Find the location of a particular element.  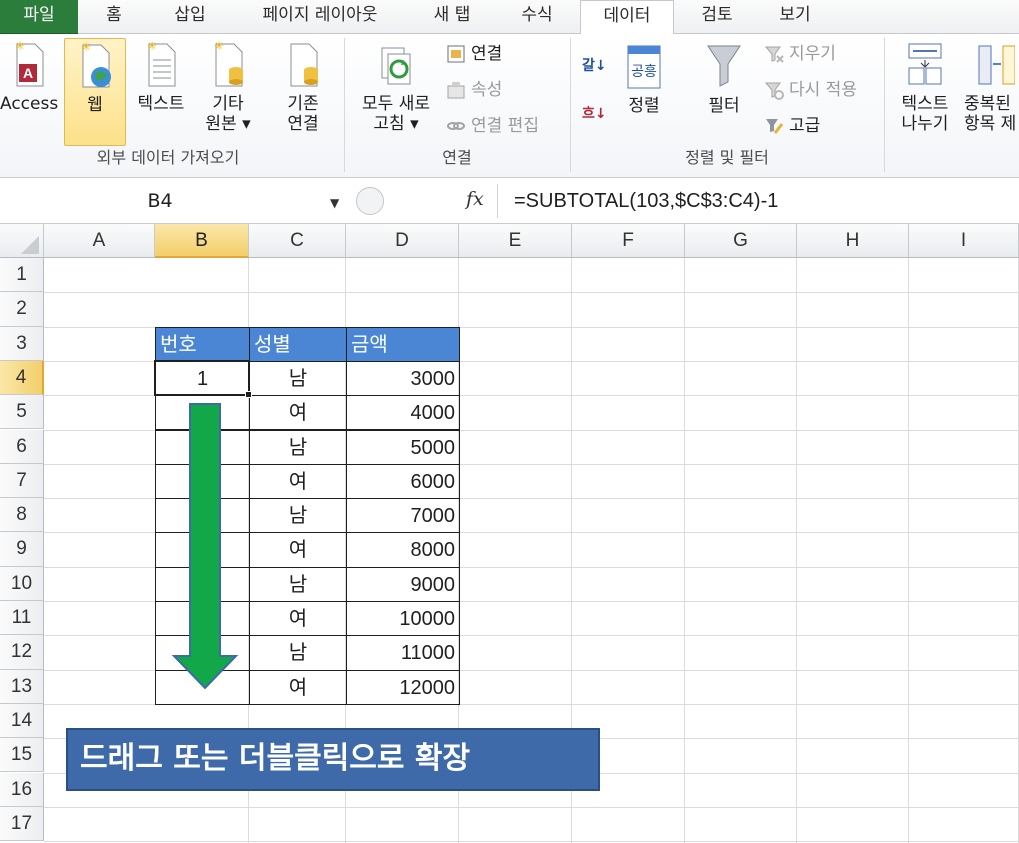

text-to-columns-button: 텍스트 나누기 is located at coordinates (925, 92).